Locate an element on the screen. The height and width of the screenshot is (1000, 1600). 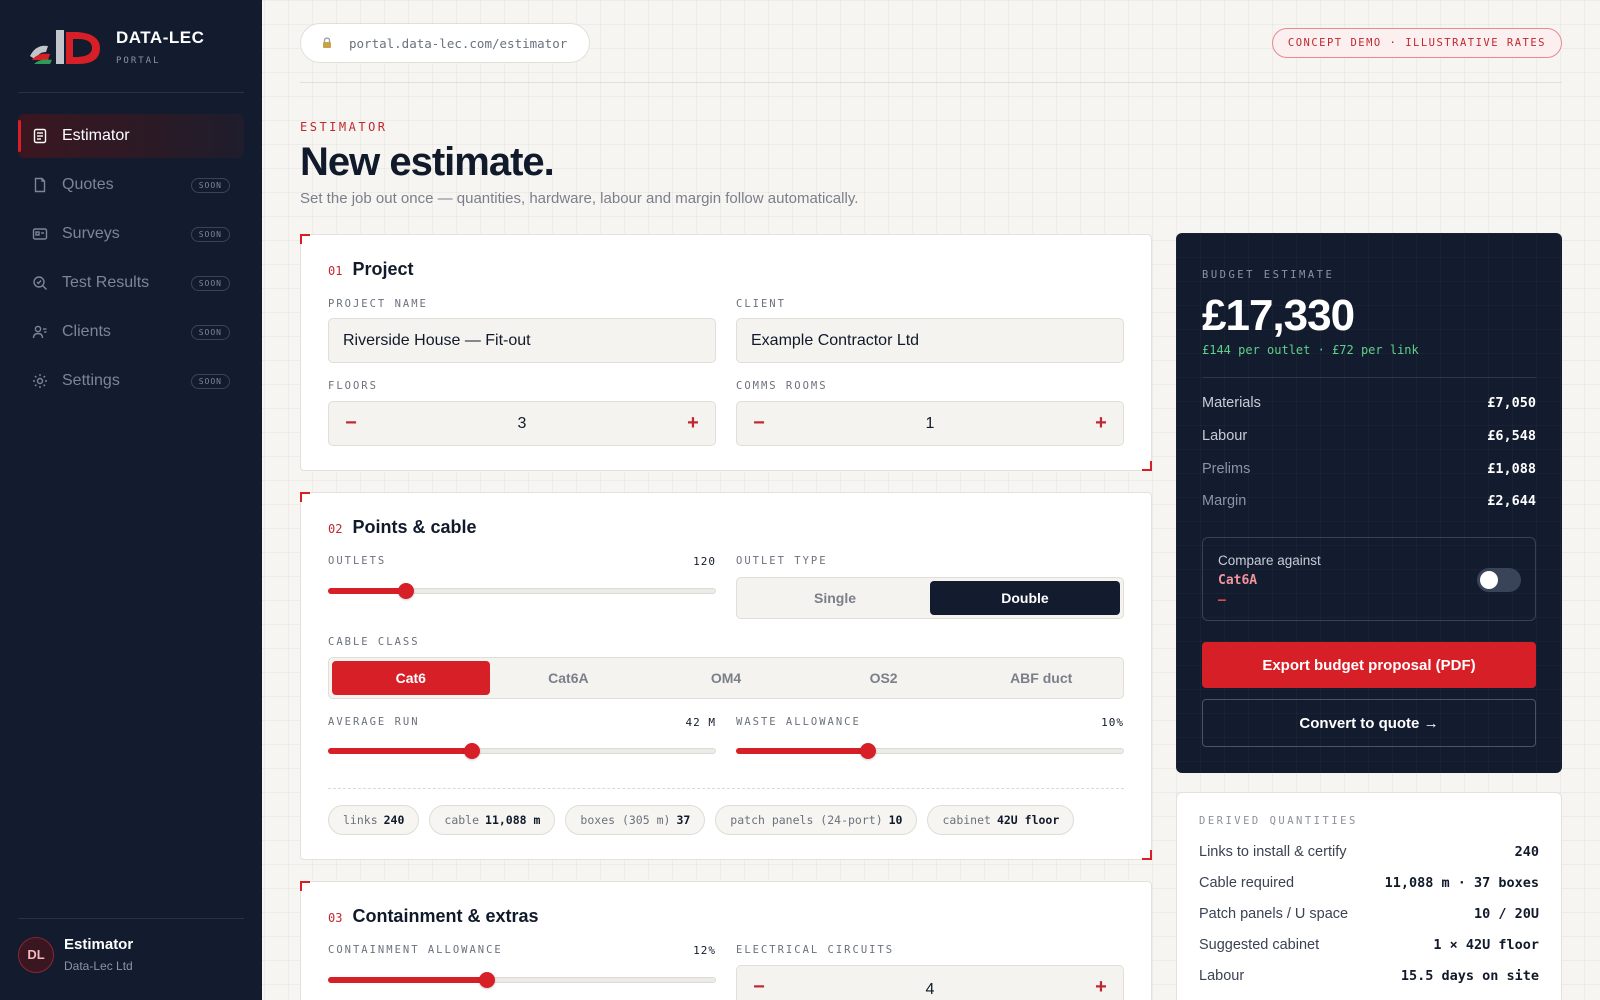
chip-boxes: boxes (305 m) 37 is located at coordinates (635, 820).